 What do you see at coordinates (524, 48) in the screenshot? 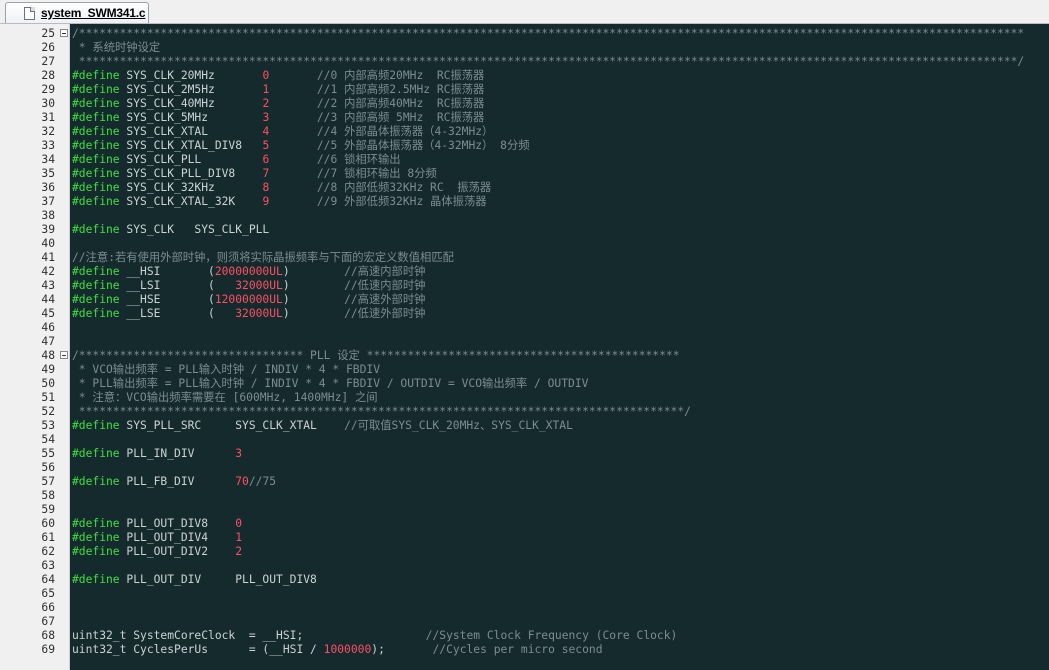
I see `code-line: 26 * 系统时钟设定` at bounding box center [524, 48].